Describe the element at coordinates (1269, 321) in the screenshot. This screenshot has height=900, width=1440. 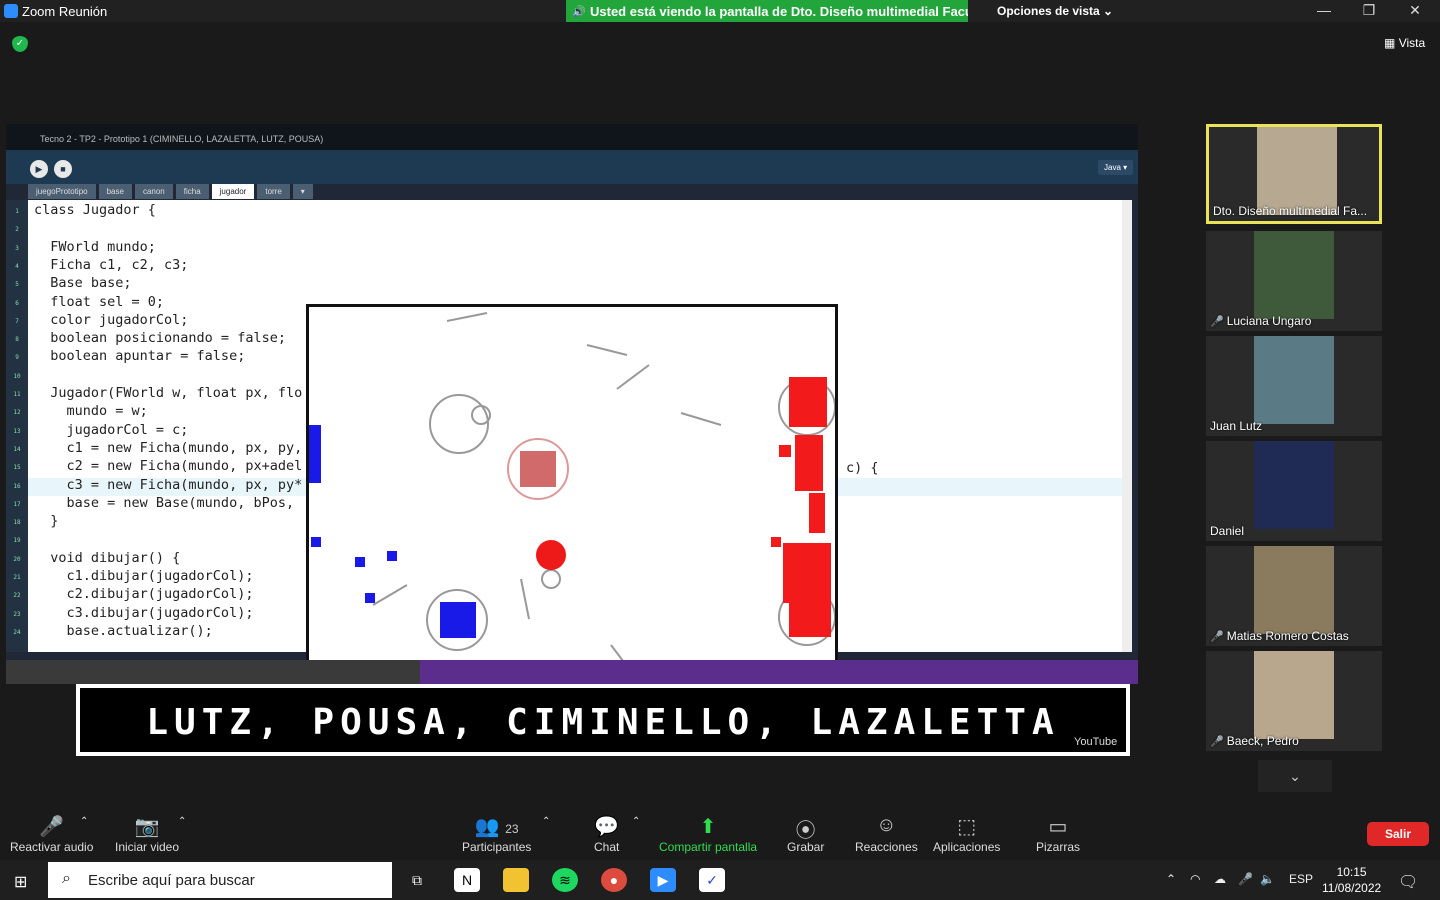
I see `participant-name-text: Luciana Ungaro` at that location.